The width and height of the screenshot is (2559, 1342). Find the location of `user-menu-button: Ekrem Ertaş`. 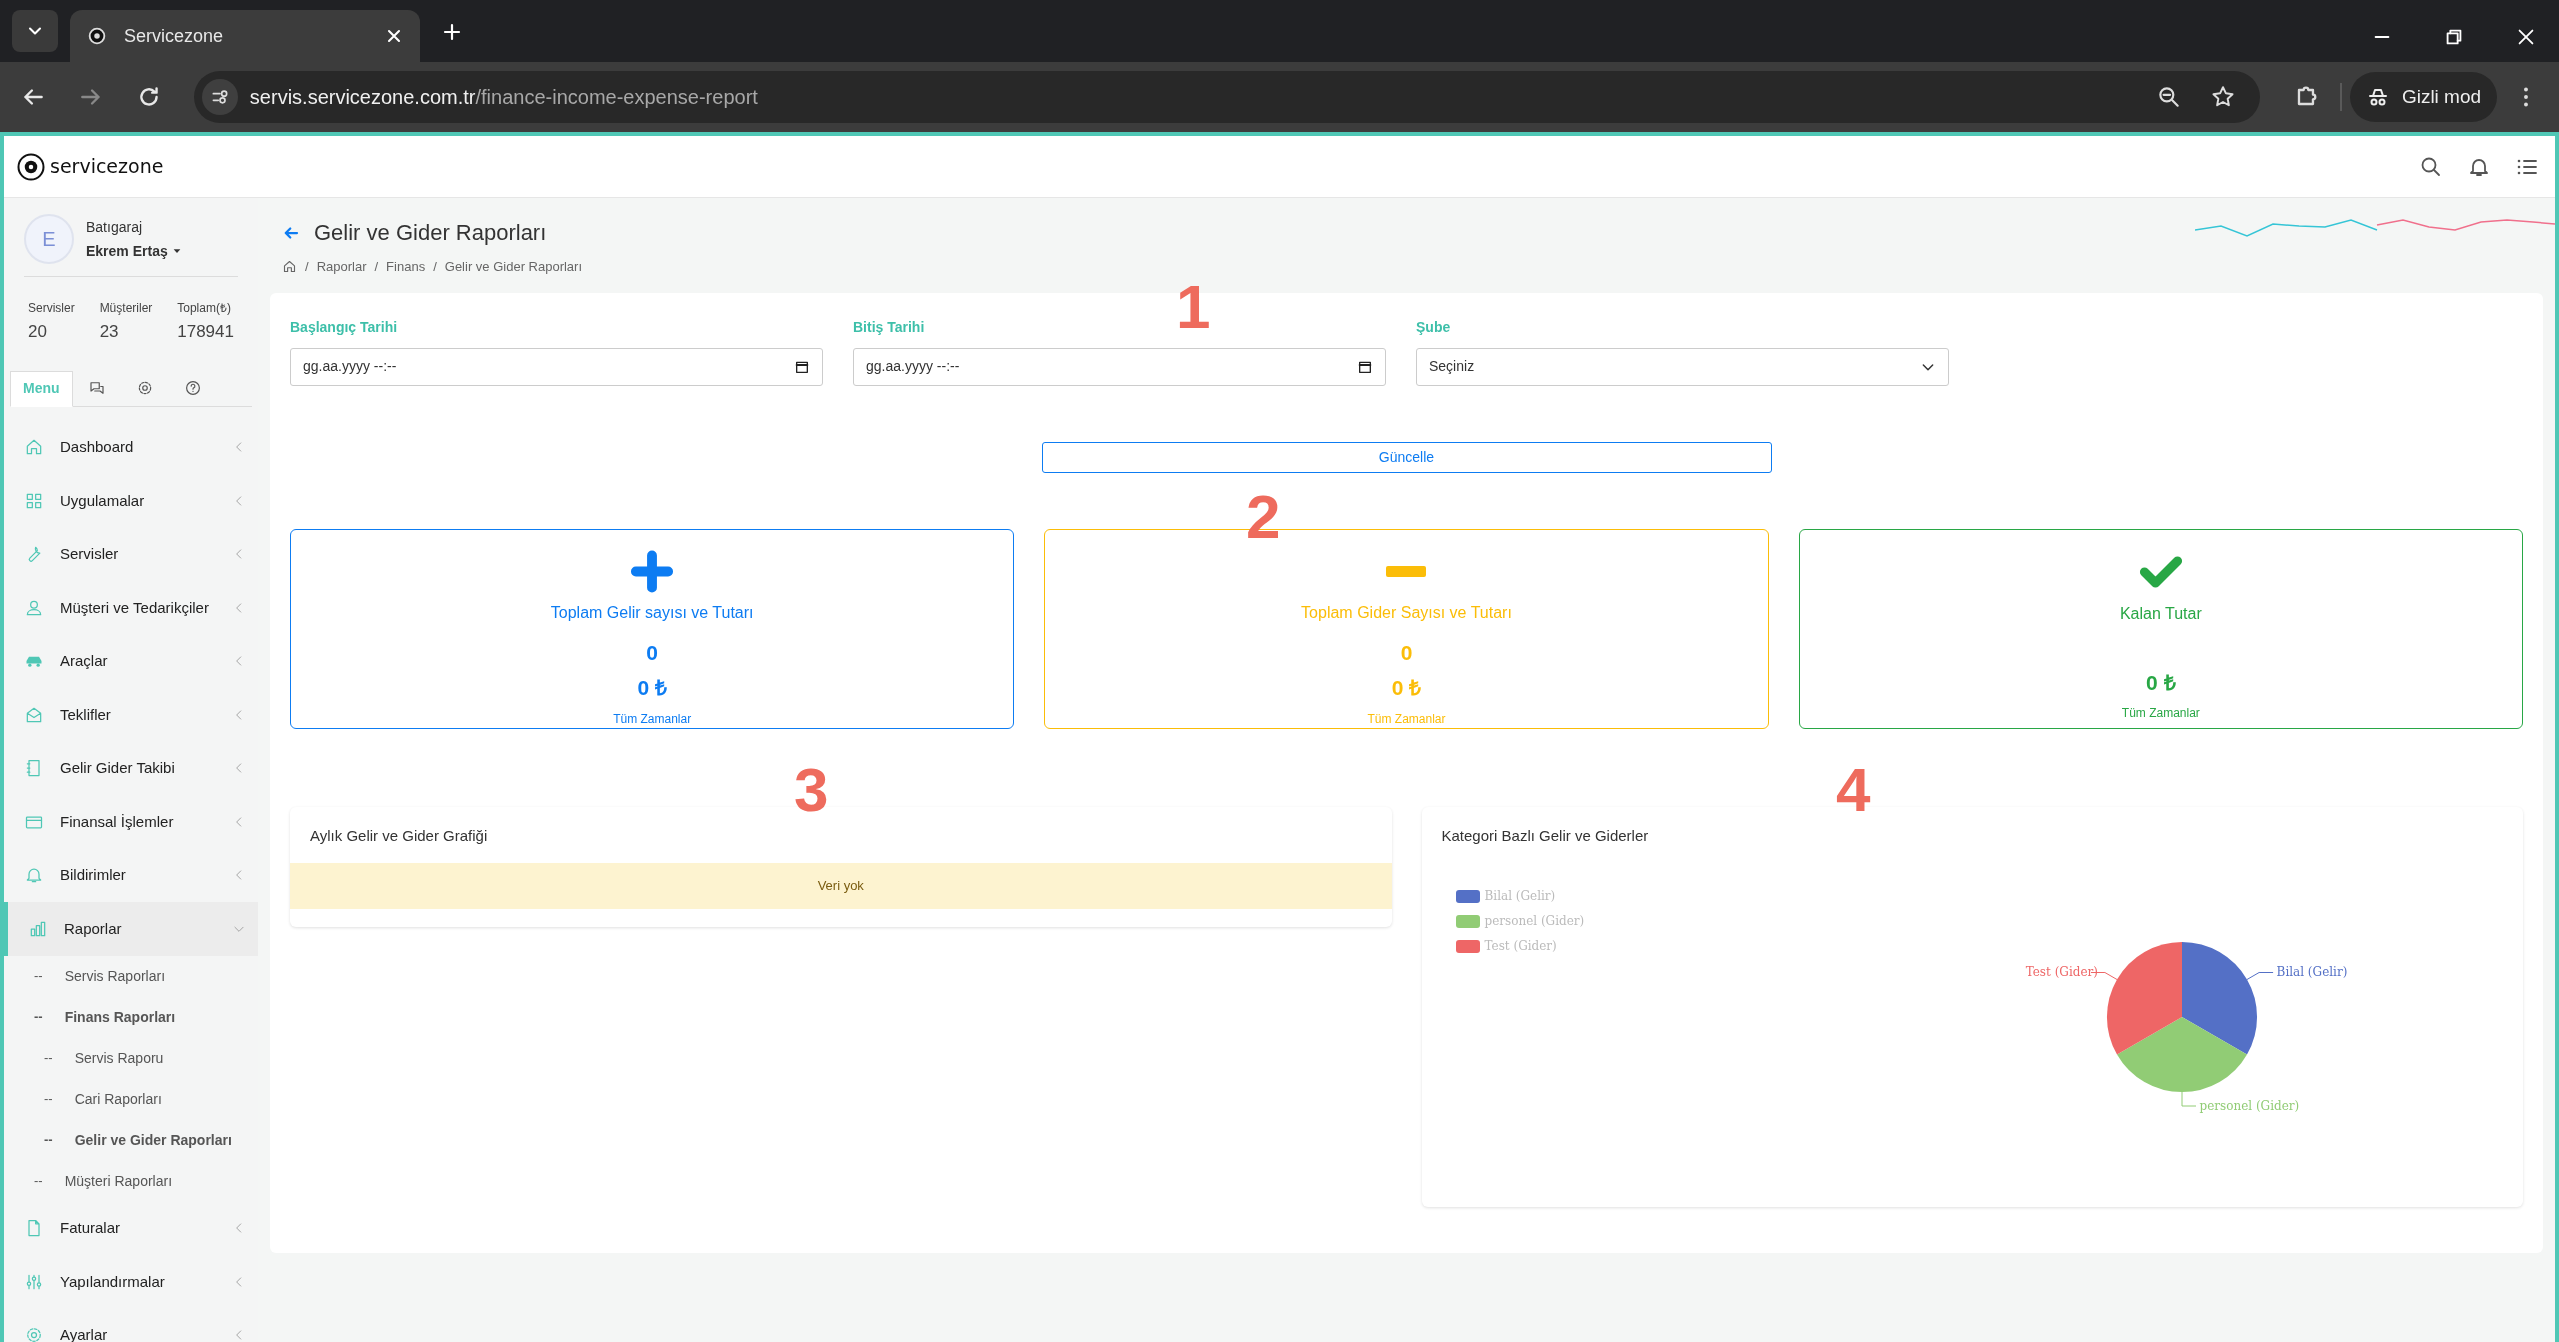

user-menu-button: Ekrem Ertaş is located at coordinates (134, 251).